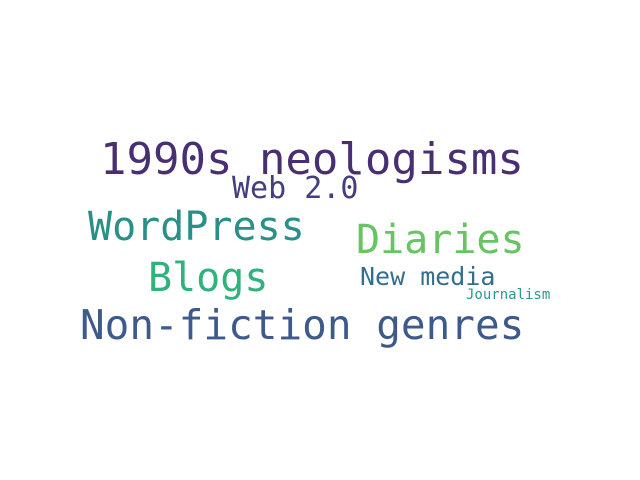  What do you see at coordinates (196, 227) in the screenshot?
I see `word-wordpress: WordPress` at bounding box center [196, 227].